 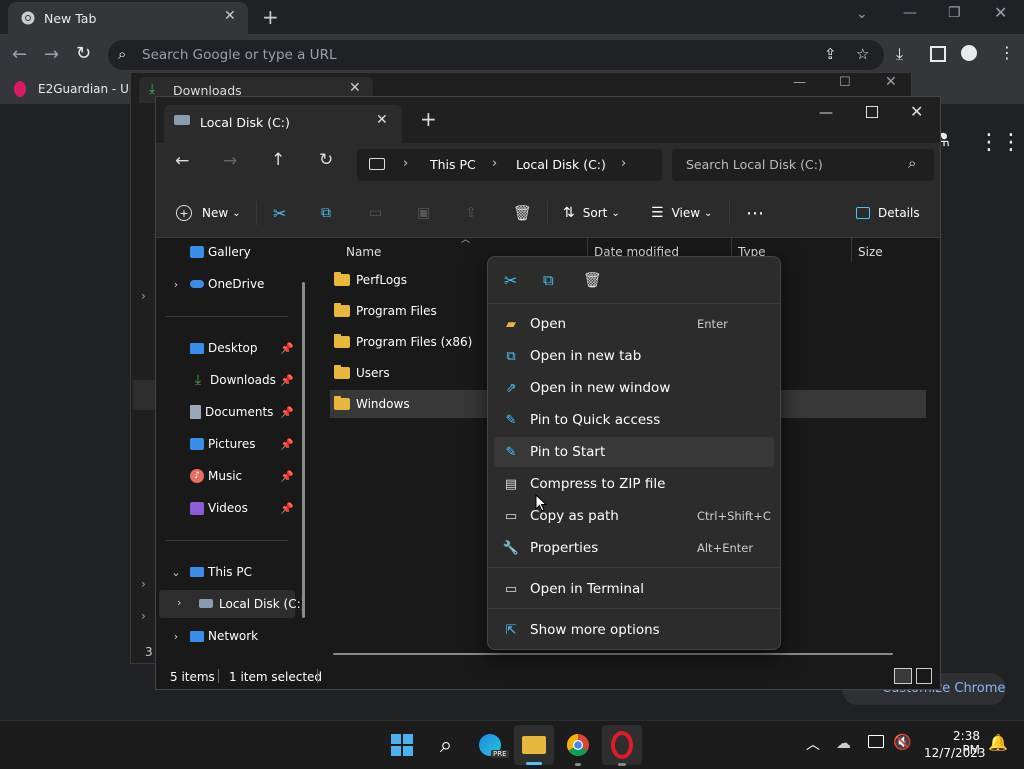 What do you see at coordinates (969, 53) in the screenshot?
I see `profile-icon` at bounding box center [969, 53].